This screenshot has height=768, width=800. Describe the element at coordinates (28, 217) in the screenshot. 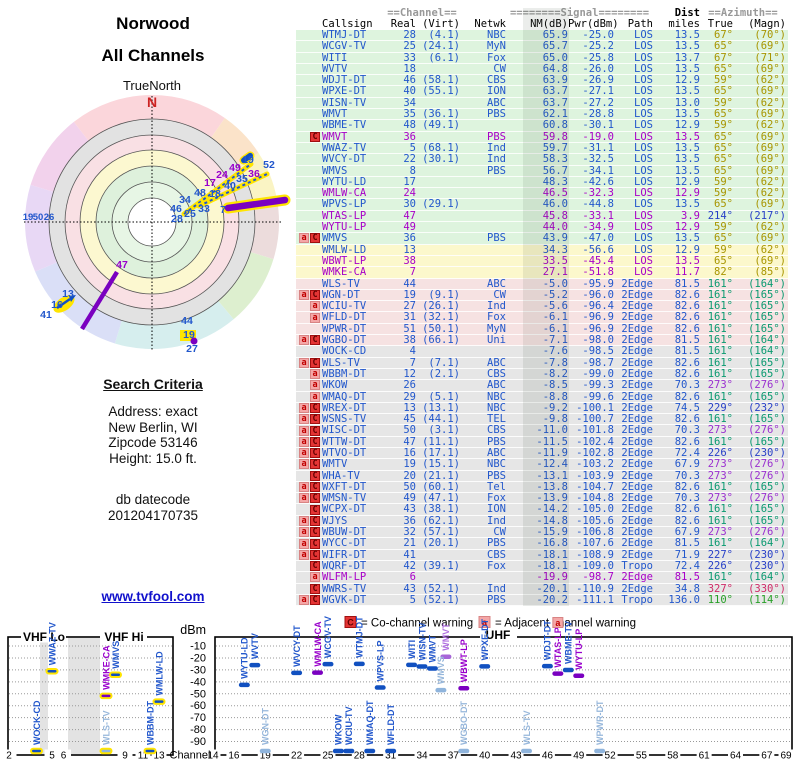

I see `radar-channel-label: 19` at that location.